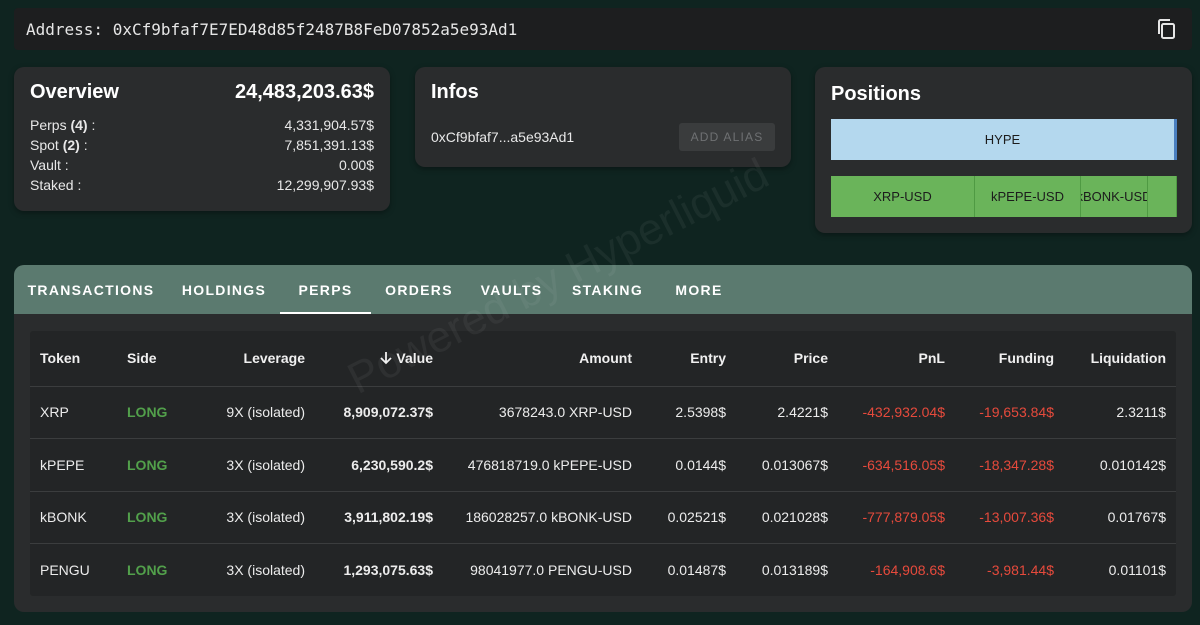 The width and height of the screenshot is (1200, 625). Describe the element at coordinates (79, 125) in the screenshot. I see `overview-row-count: (4)` at that location.